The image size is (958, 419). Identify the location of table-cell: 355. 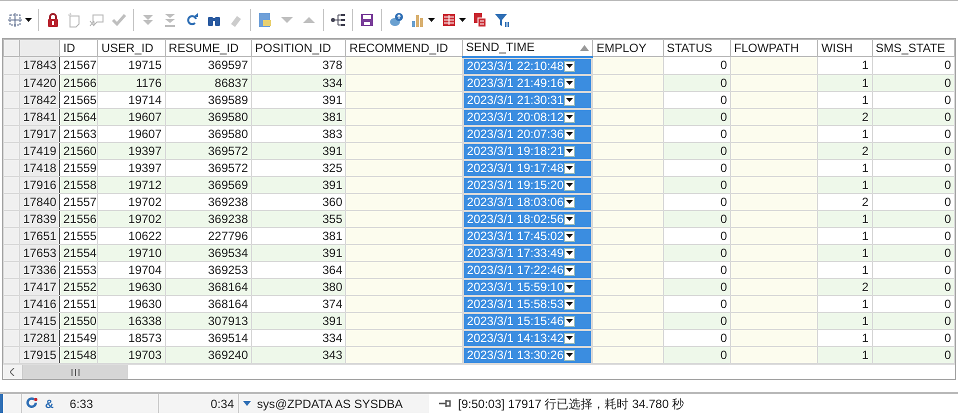
(299, 219).